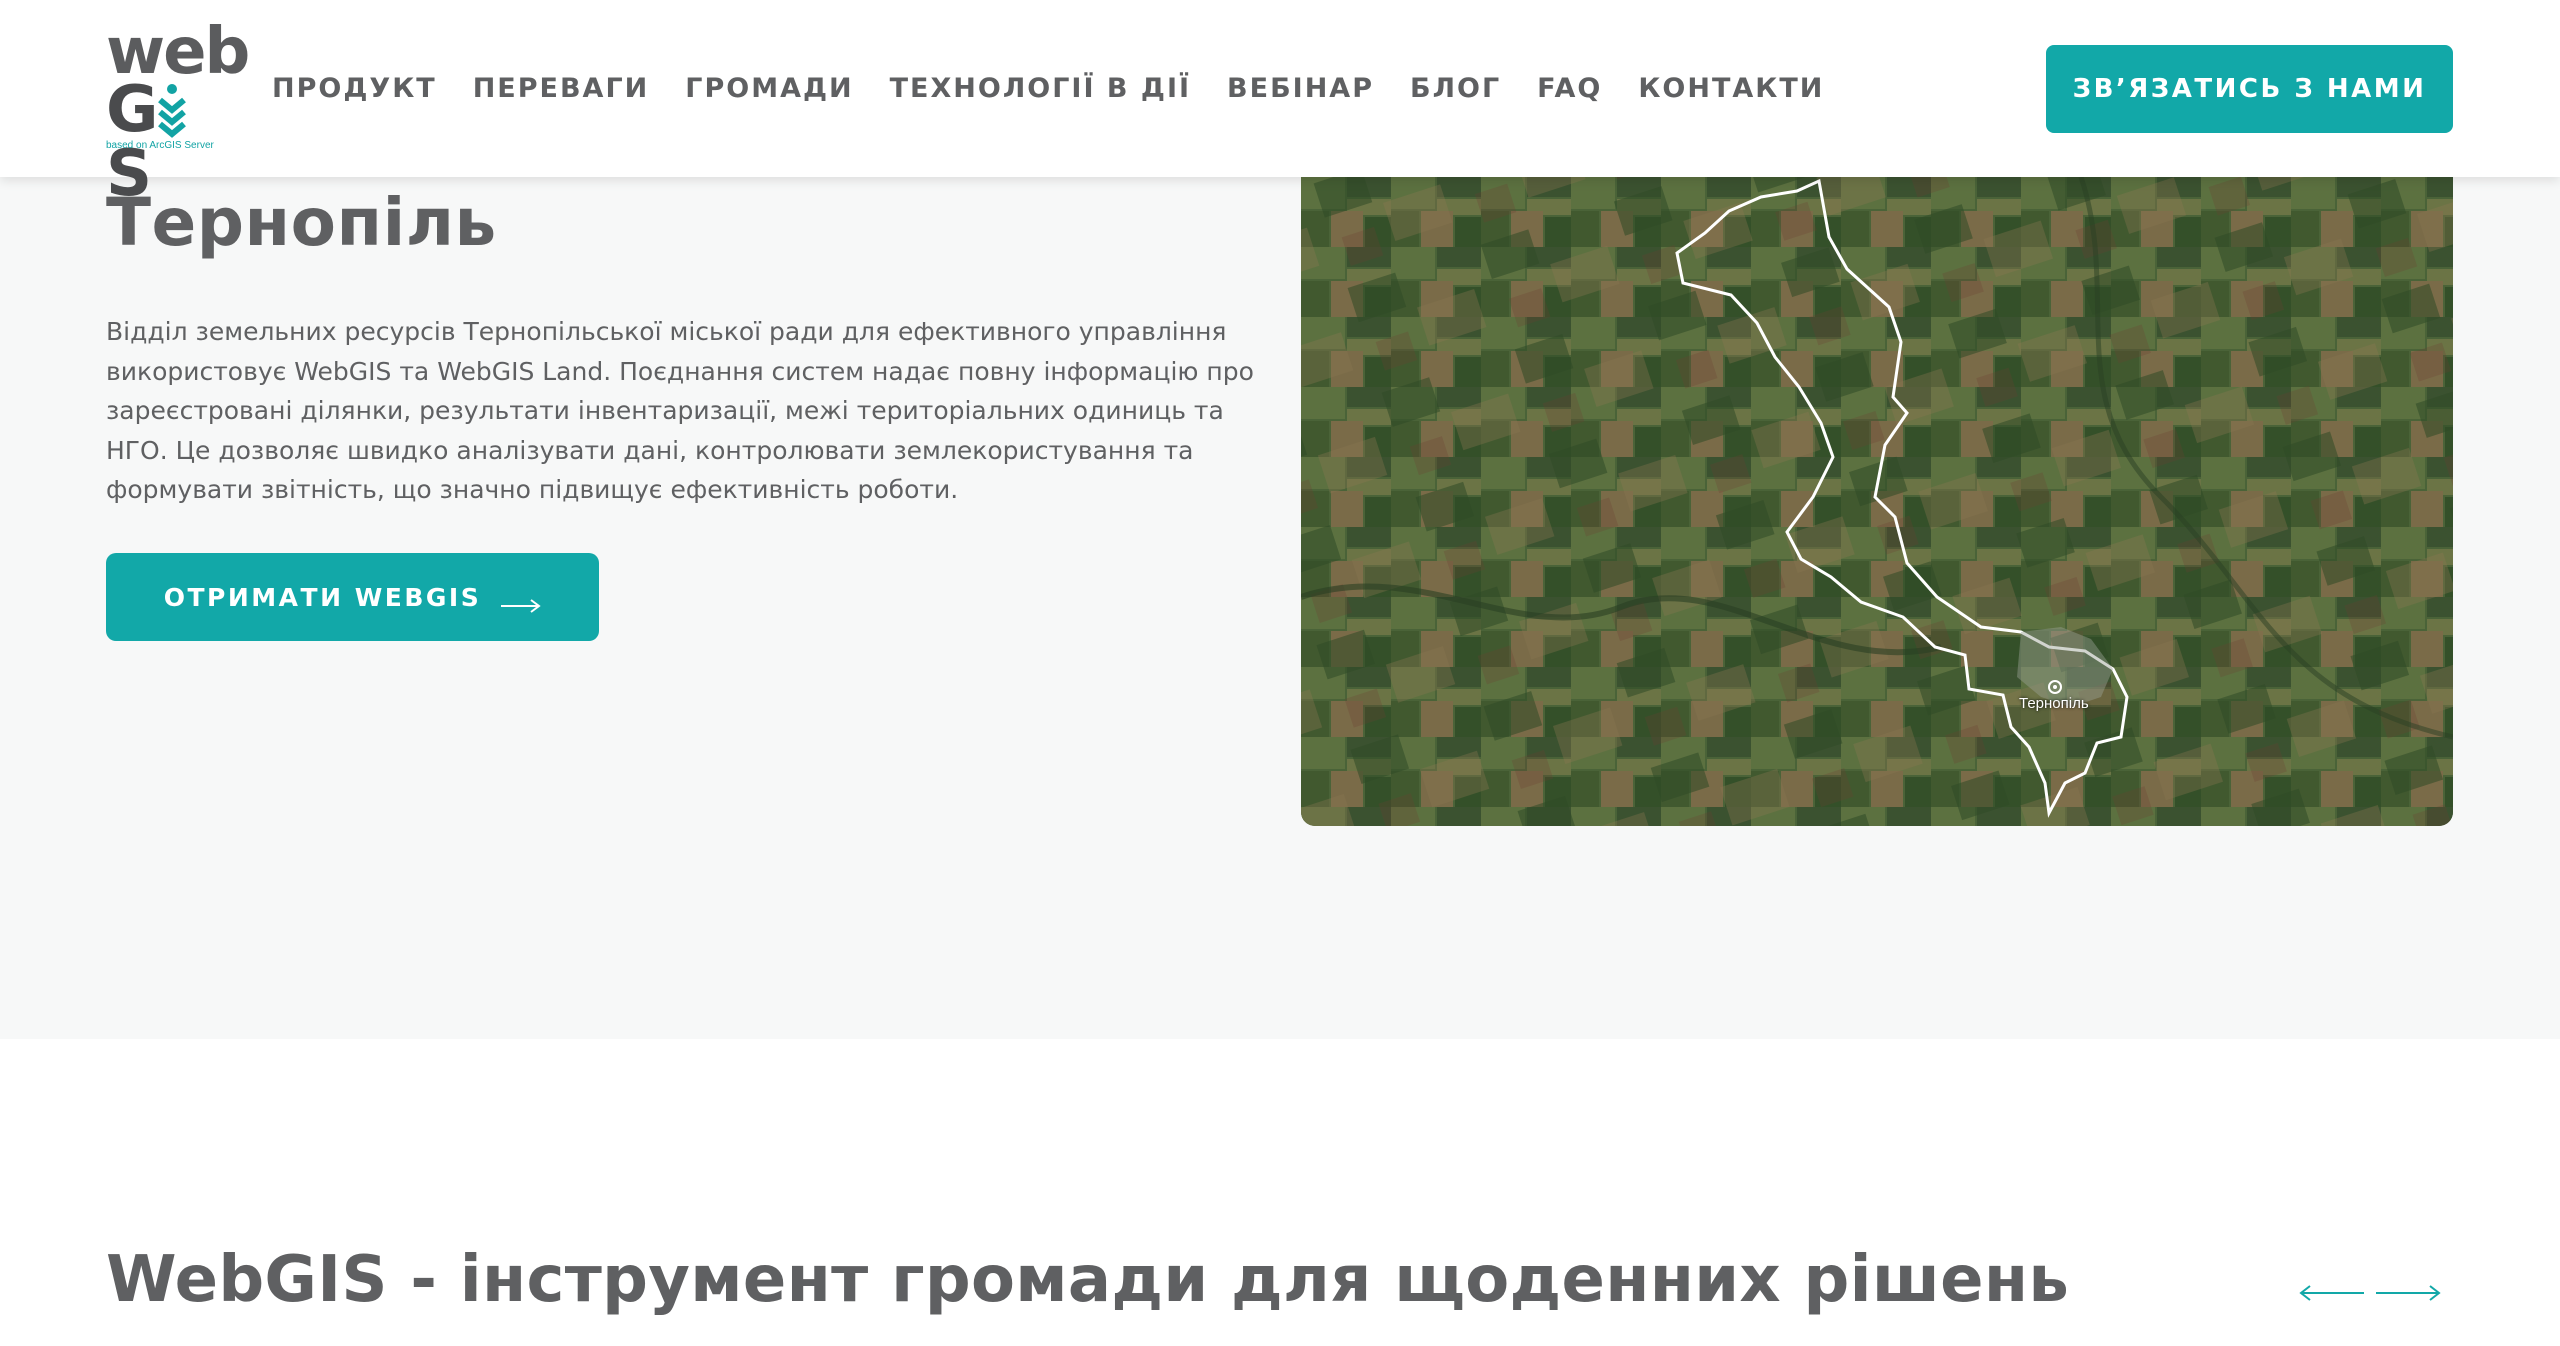 This screenshot has height=1346, width=2560. What do you see at coordinates (769, 89) in the screenshot?
I see `nav-item-communities: ГРОМАДИ` at bounding box center [769, 89].